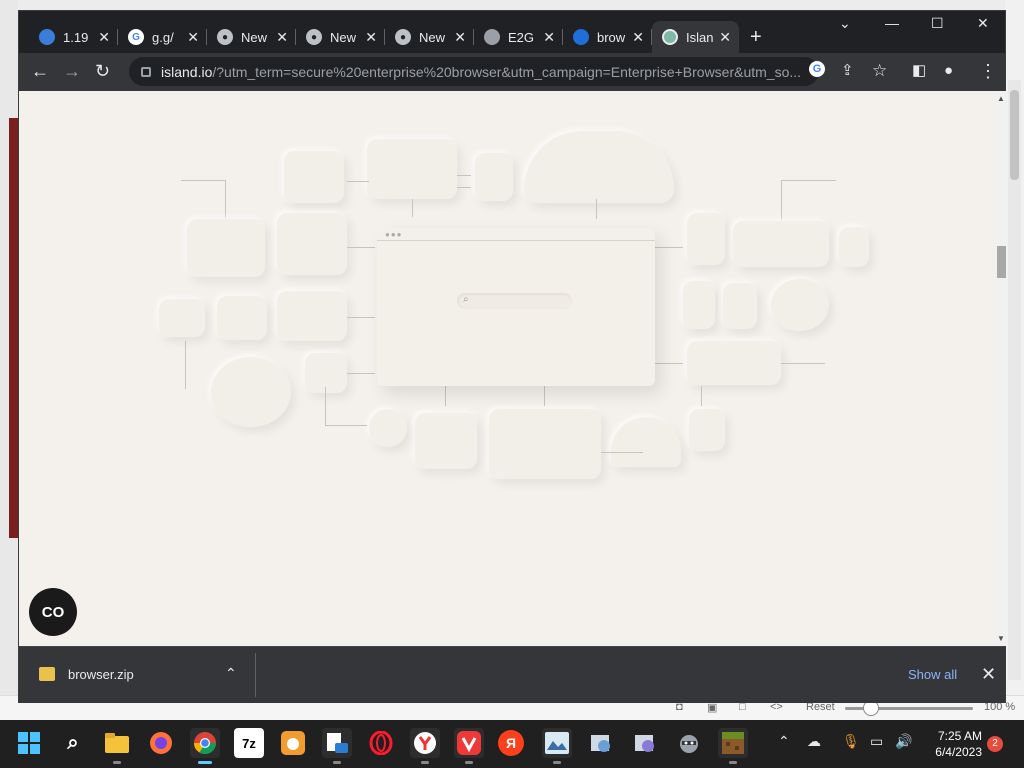  I want to click on google-lens-icon: G, so click(817, 69).